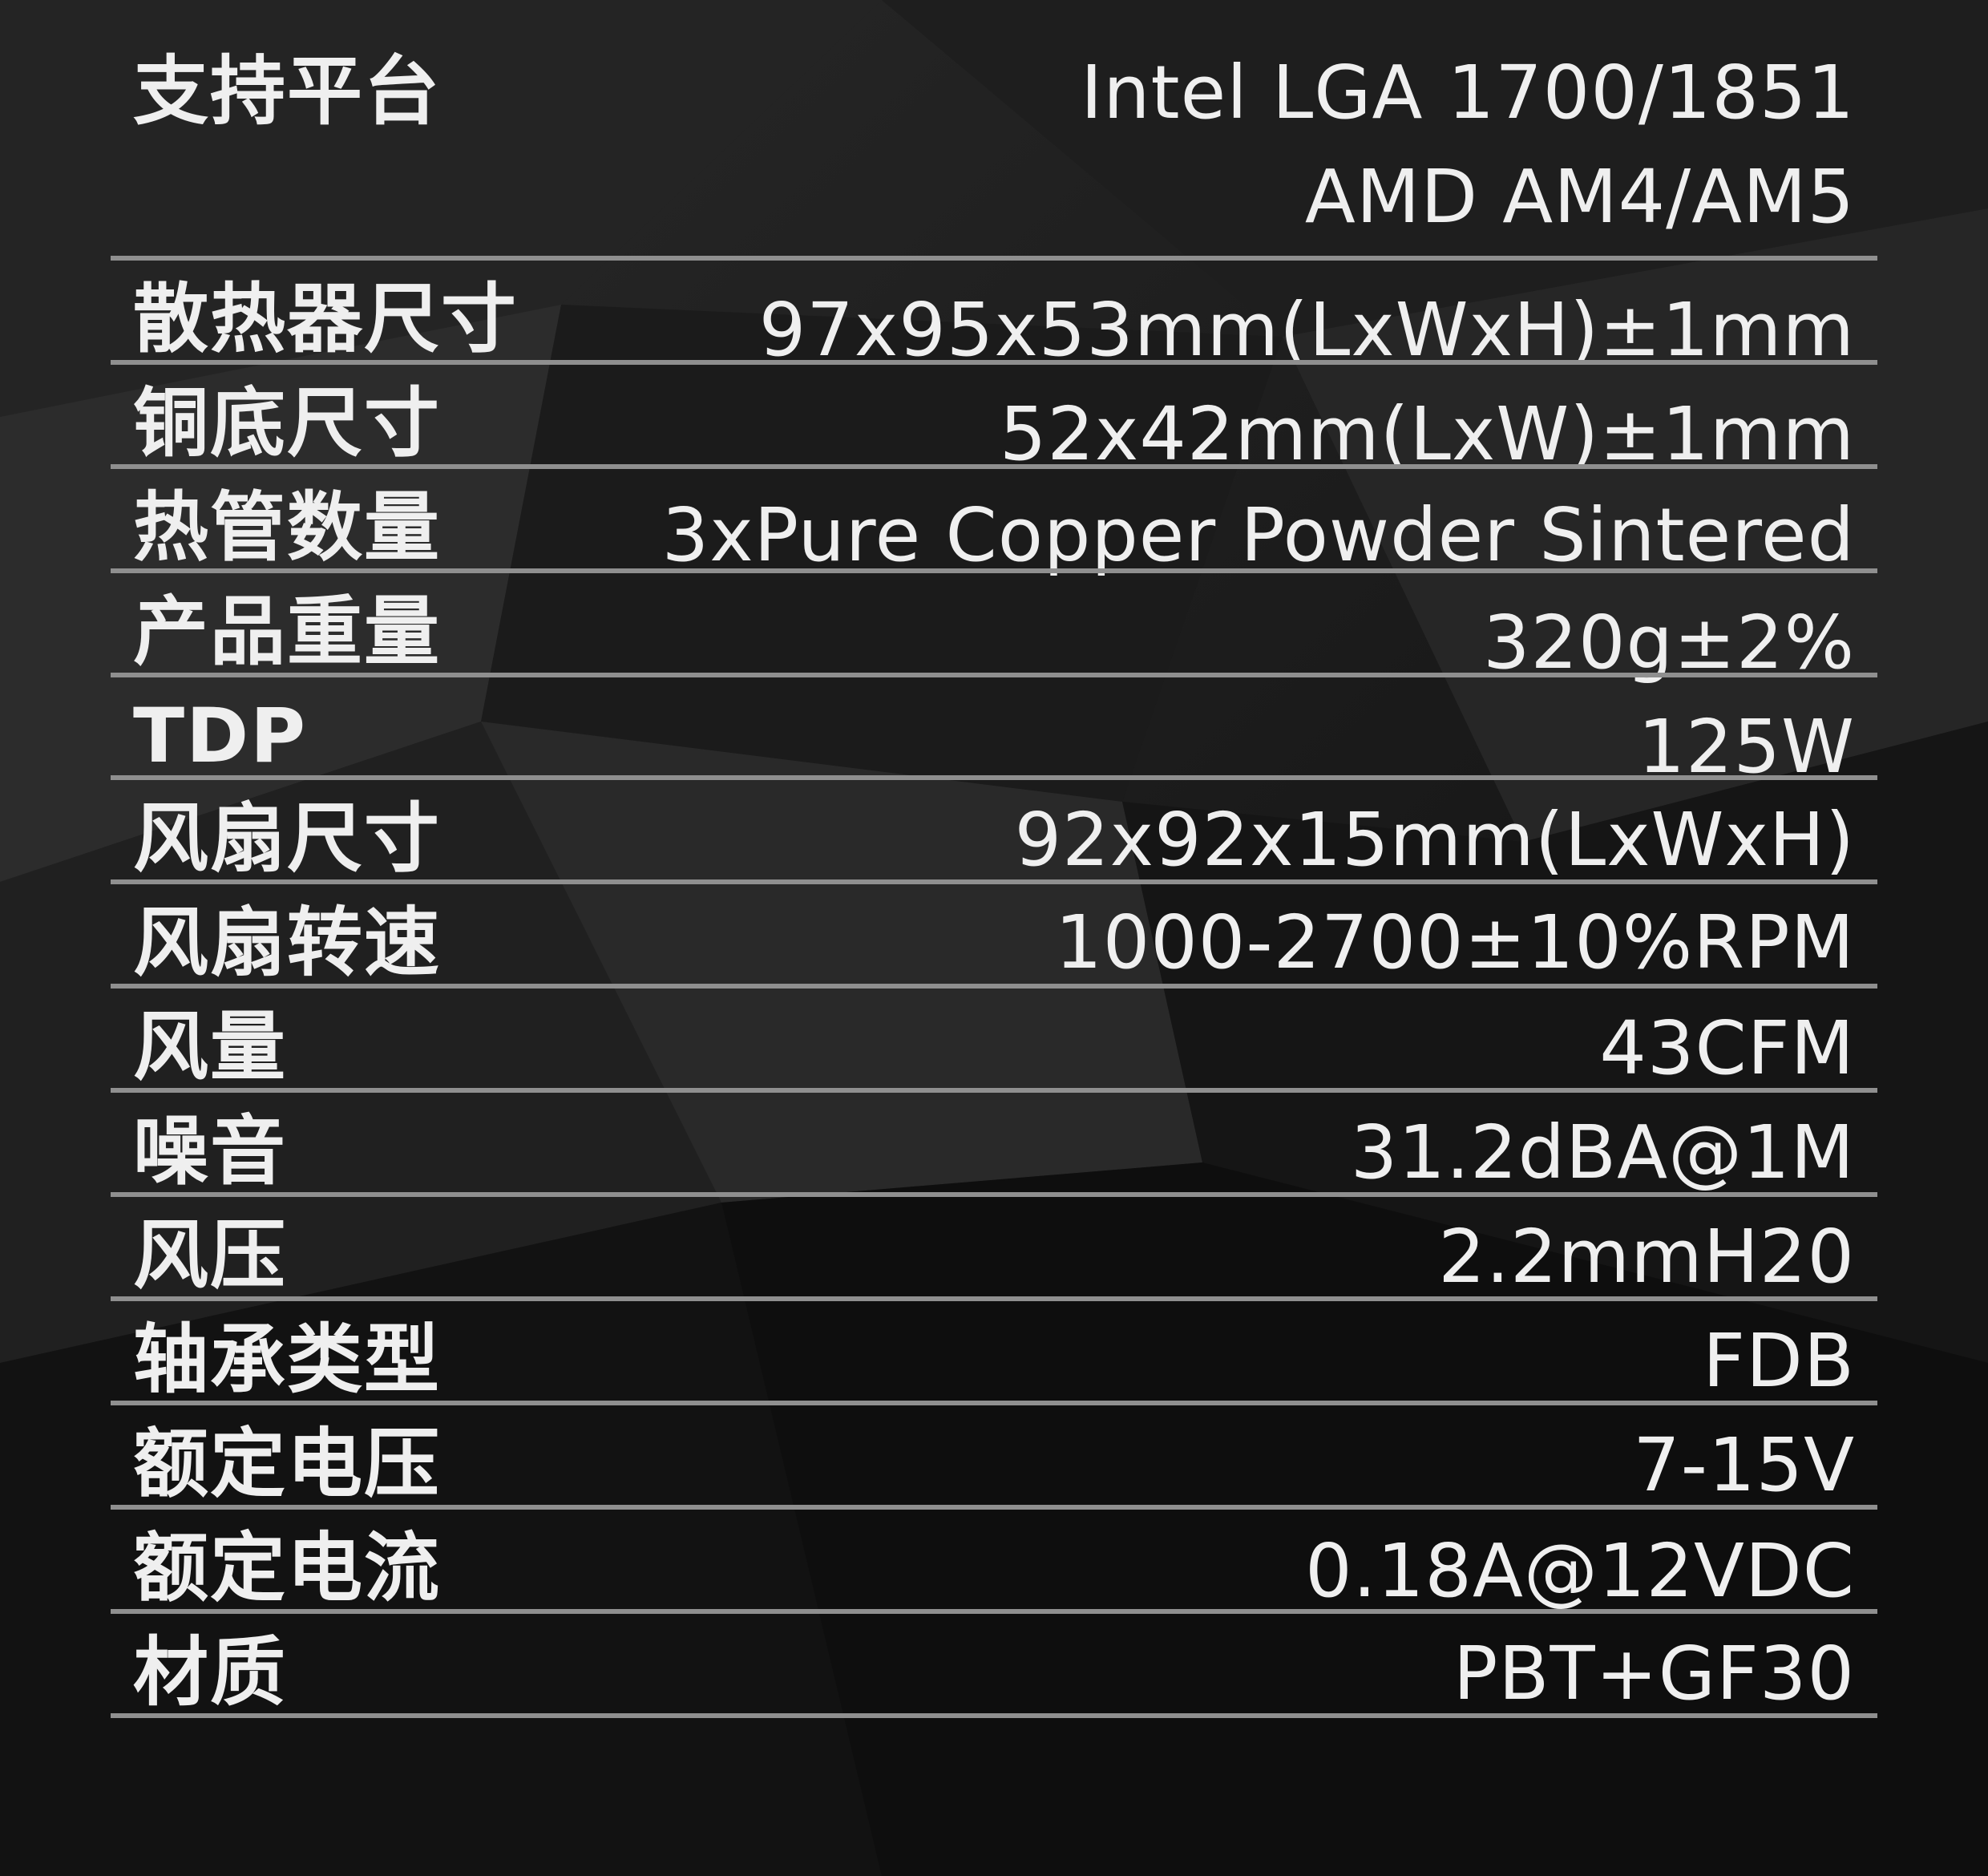 The height and width of the screenshot is (1876, 1988). I want to click on spec-value: 2.2mmH20, so click(1646, 1257).